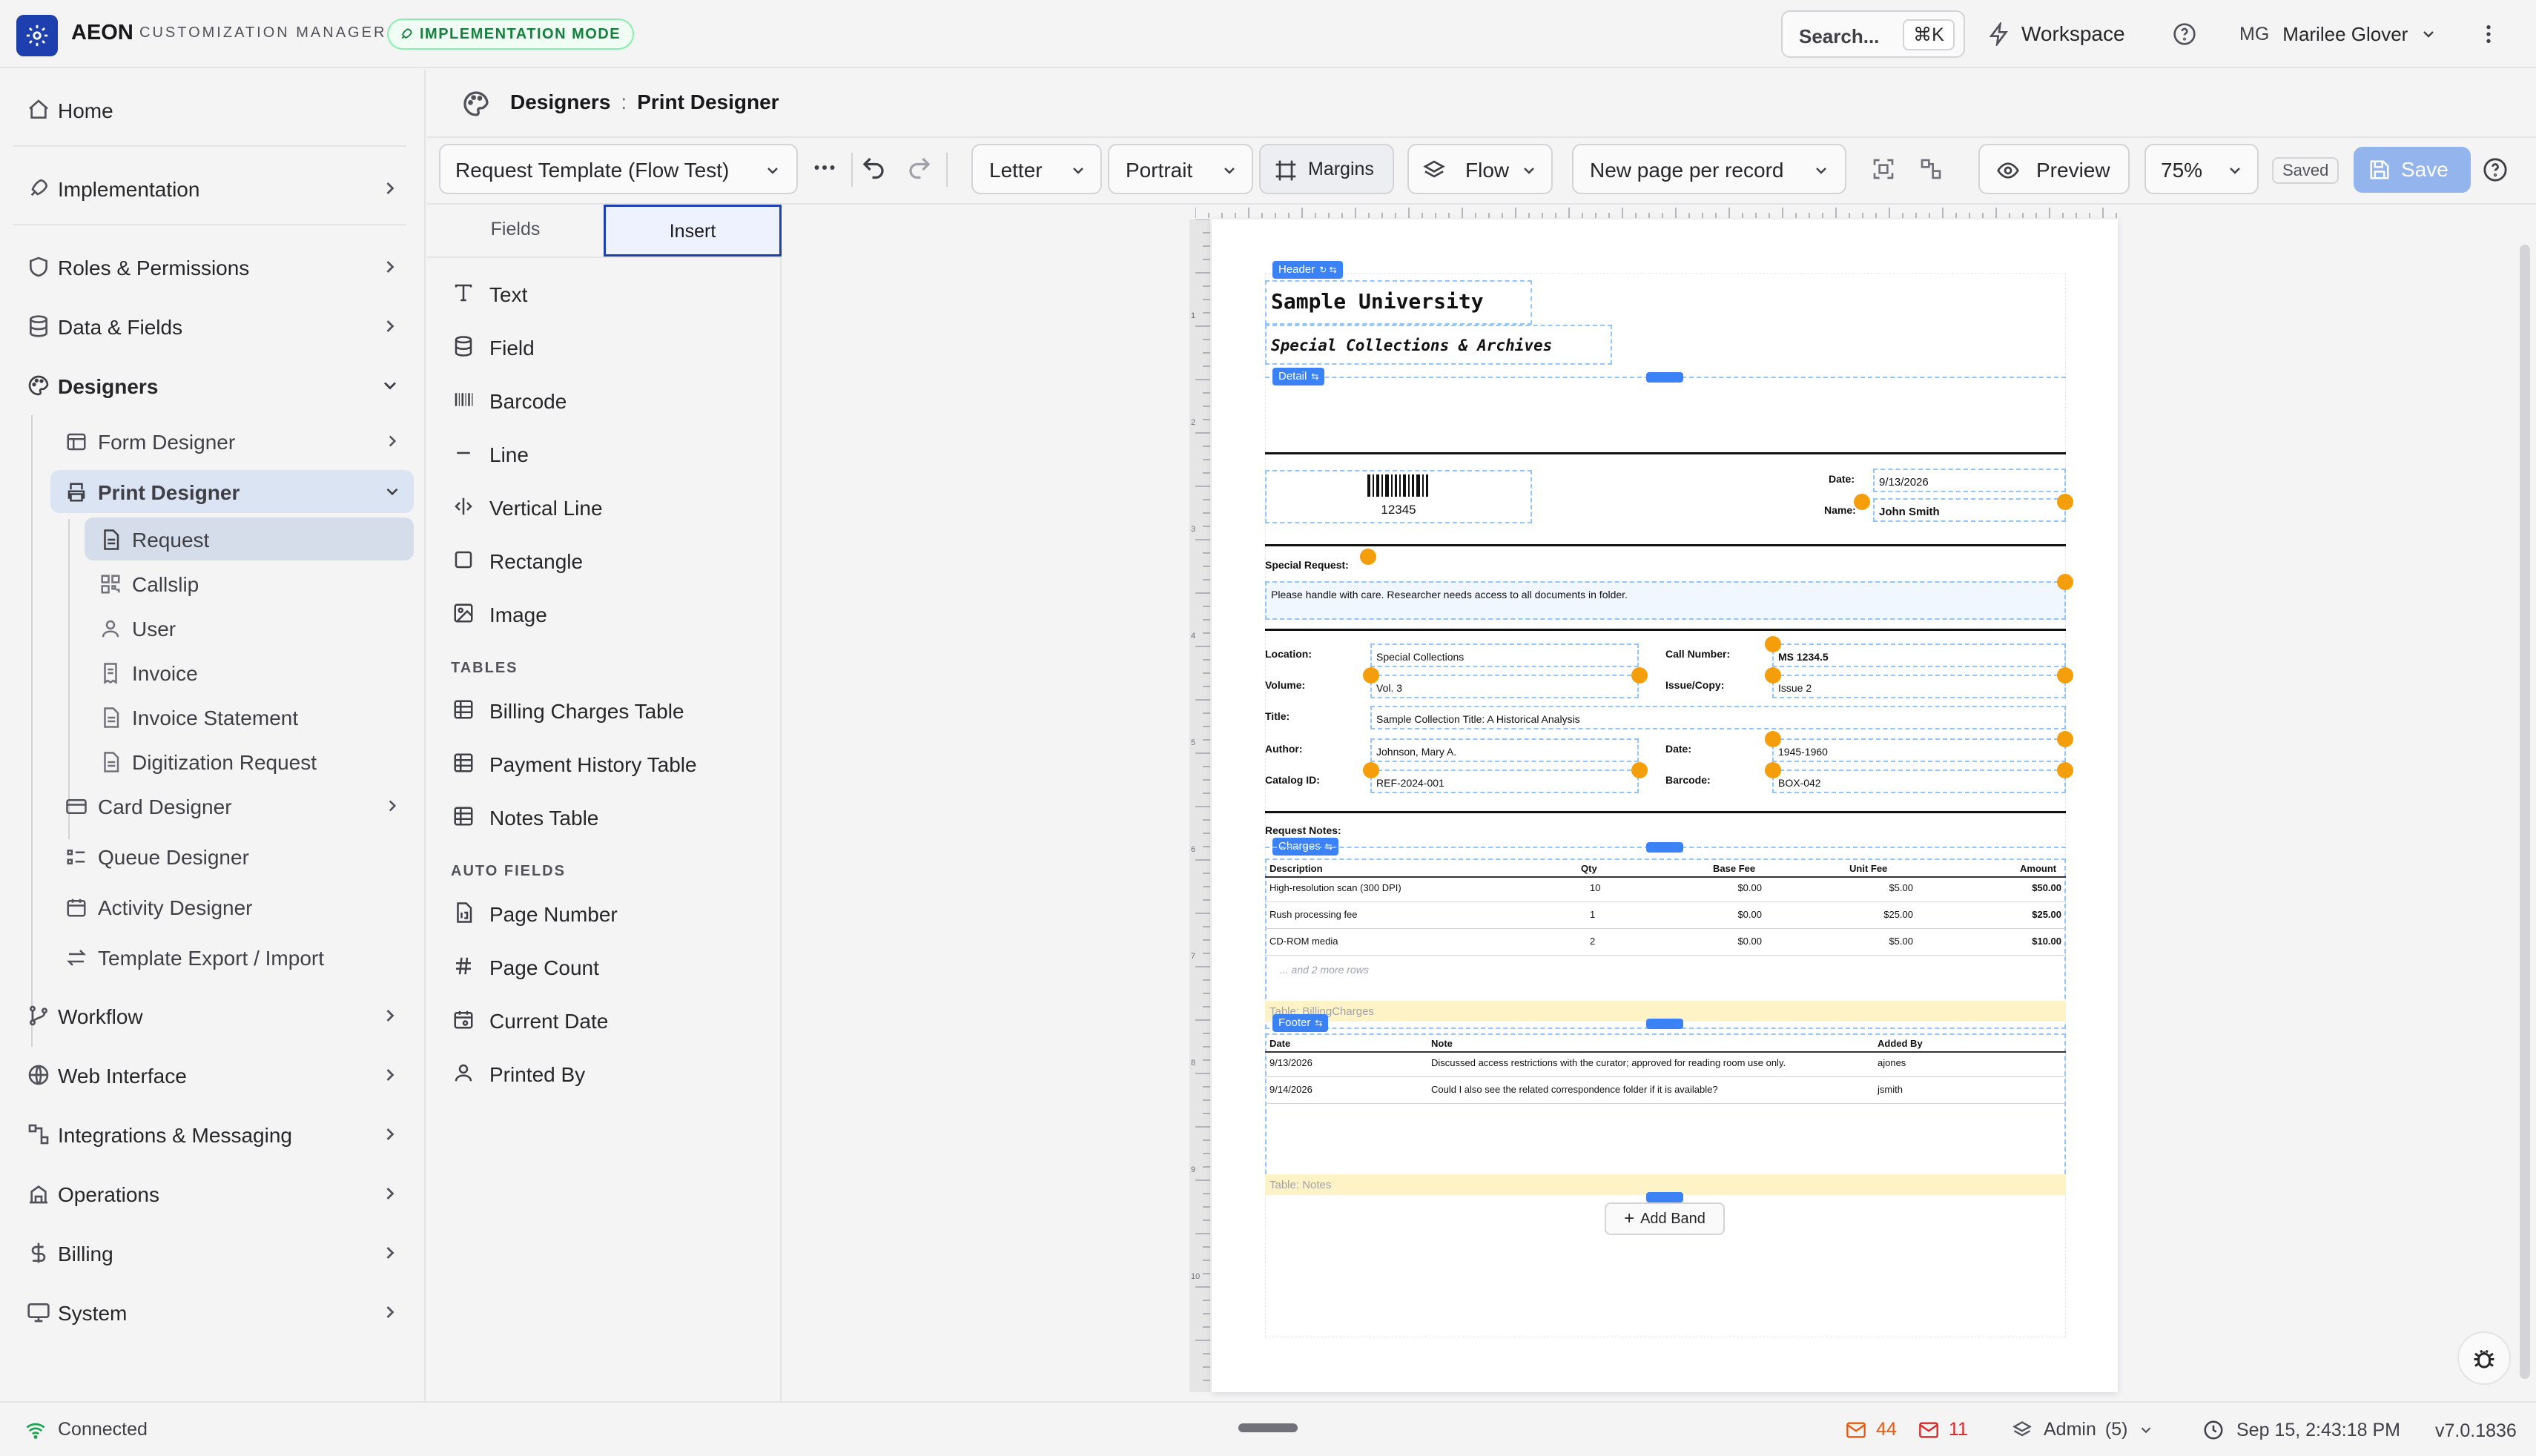 The image size is (2536, 1456). What do you see at coordinates (1883, 169) in the screenshot?
I see `focus-icon` at bounding box center [1883, 169].